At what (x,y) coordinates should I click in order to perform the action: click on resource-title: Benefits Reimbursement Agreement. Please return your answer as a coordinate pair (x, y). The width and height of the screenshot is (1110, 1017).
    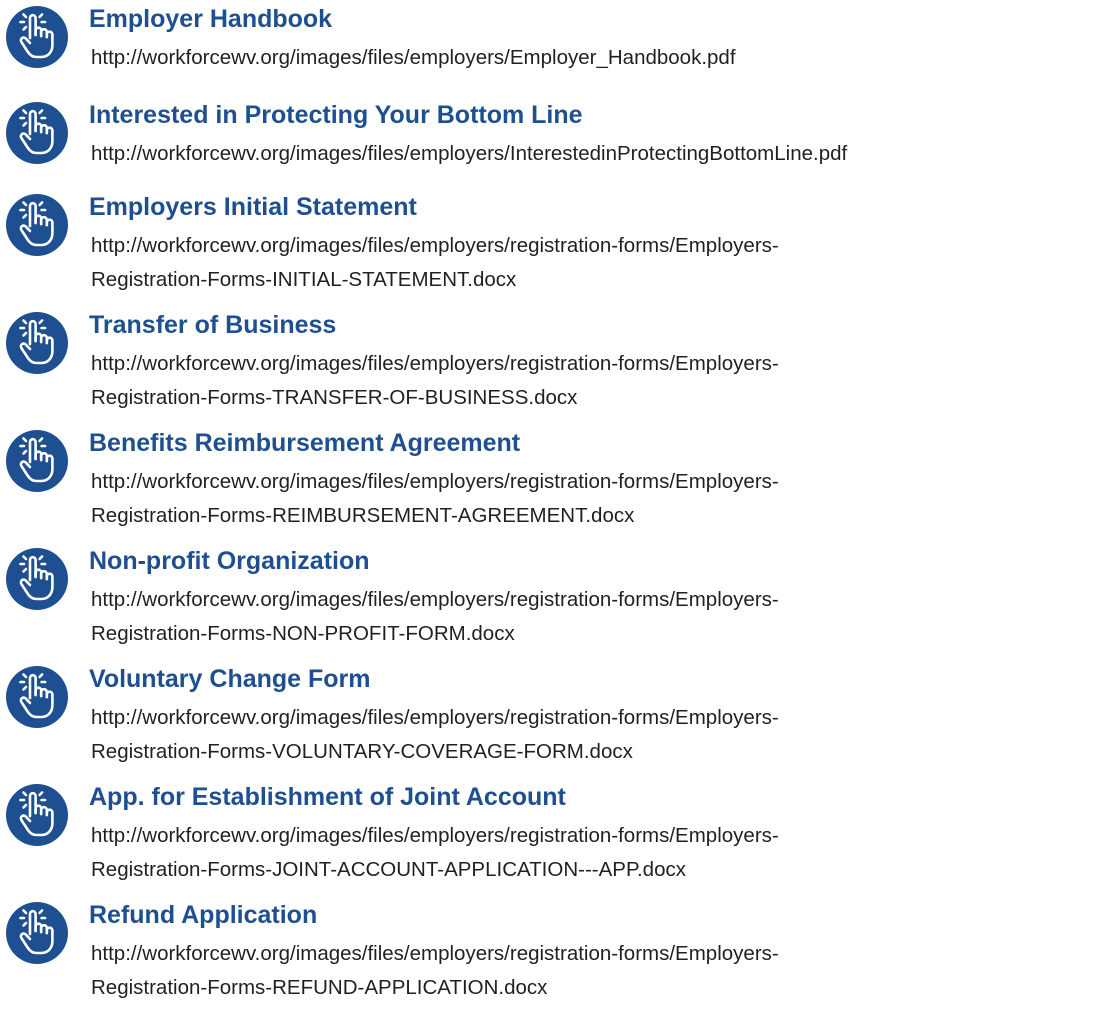
    Looking at the image, I should click on (305, 443).